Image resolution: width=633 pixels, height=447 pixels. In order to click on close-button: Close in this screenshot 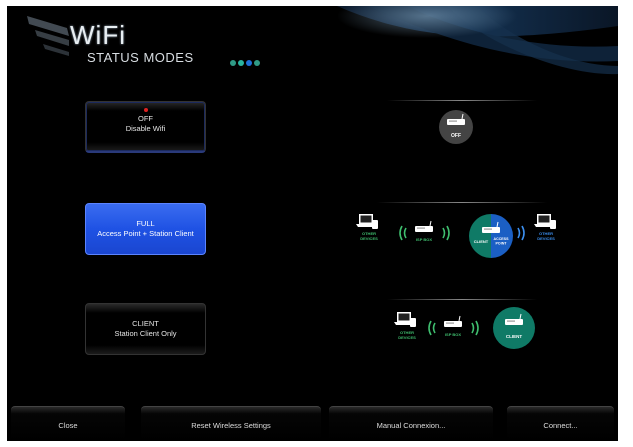, I will do `click(68, 423)`.